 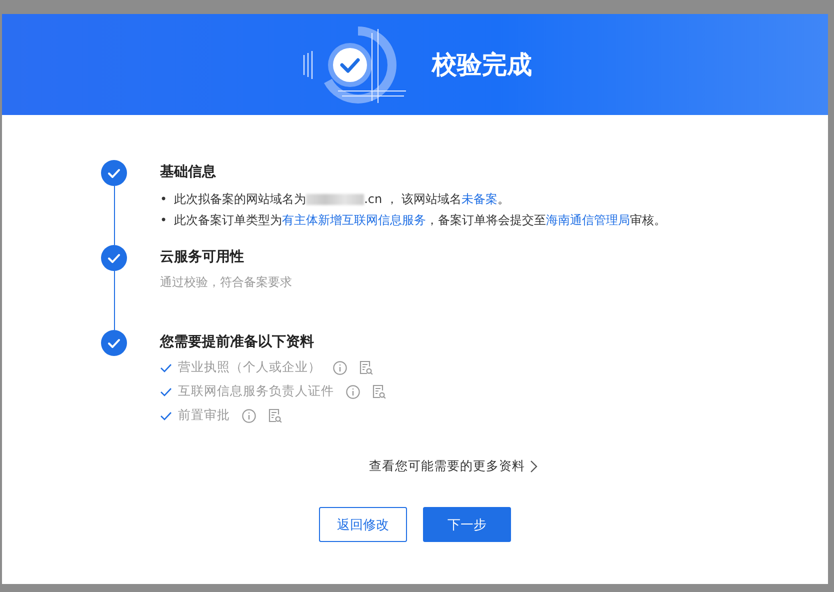 I want to click on step-description: 通过校验，符合备案要求, so click(x=226, y=282).